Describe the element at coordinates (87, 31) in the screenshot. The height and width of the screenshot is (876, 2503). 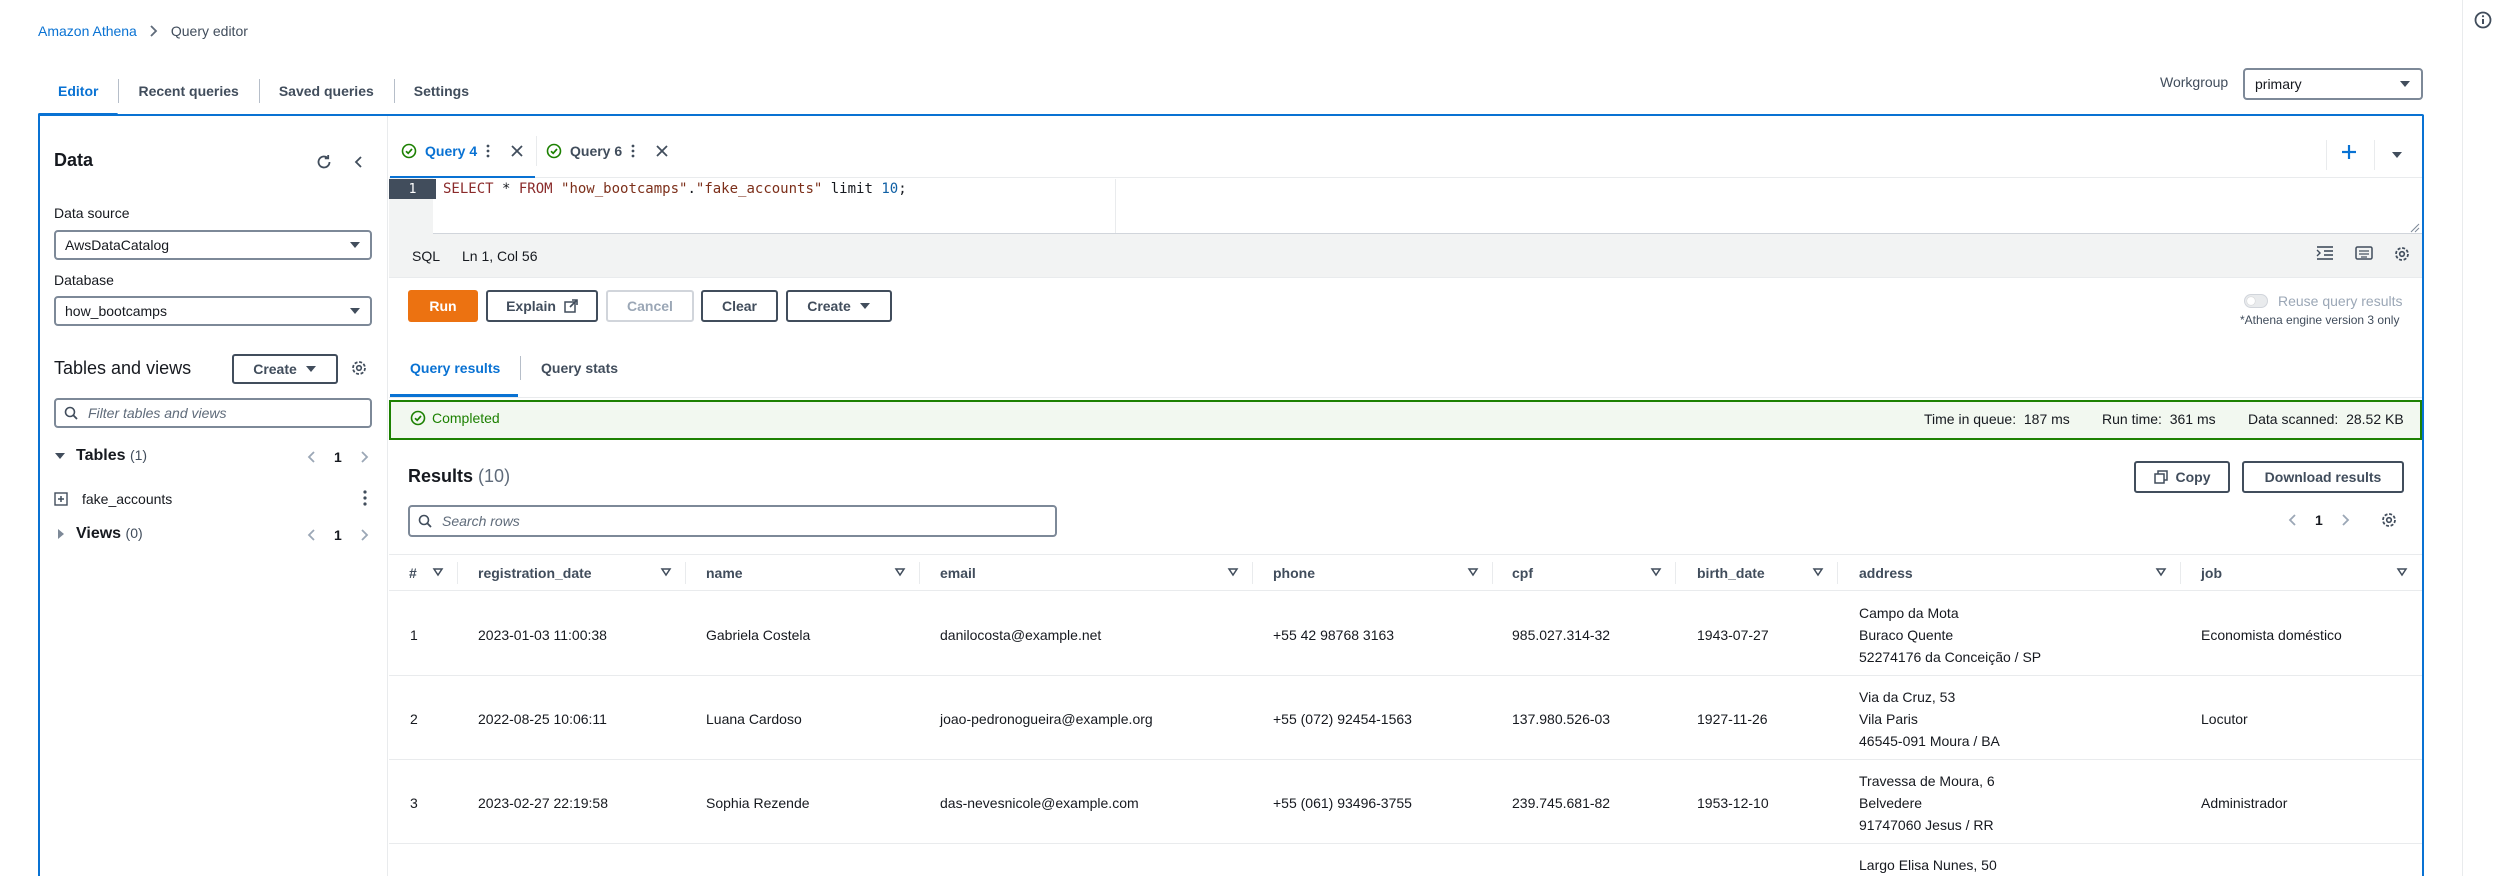
I see `breadcrumb-athena-link: Amazon Athena` at that location.